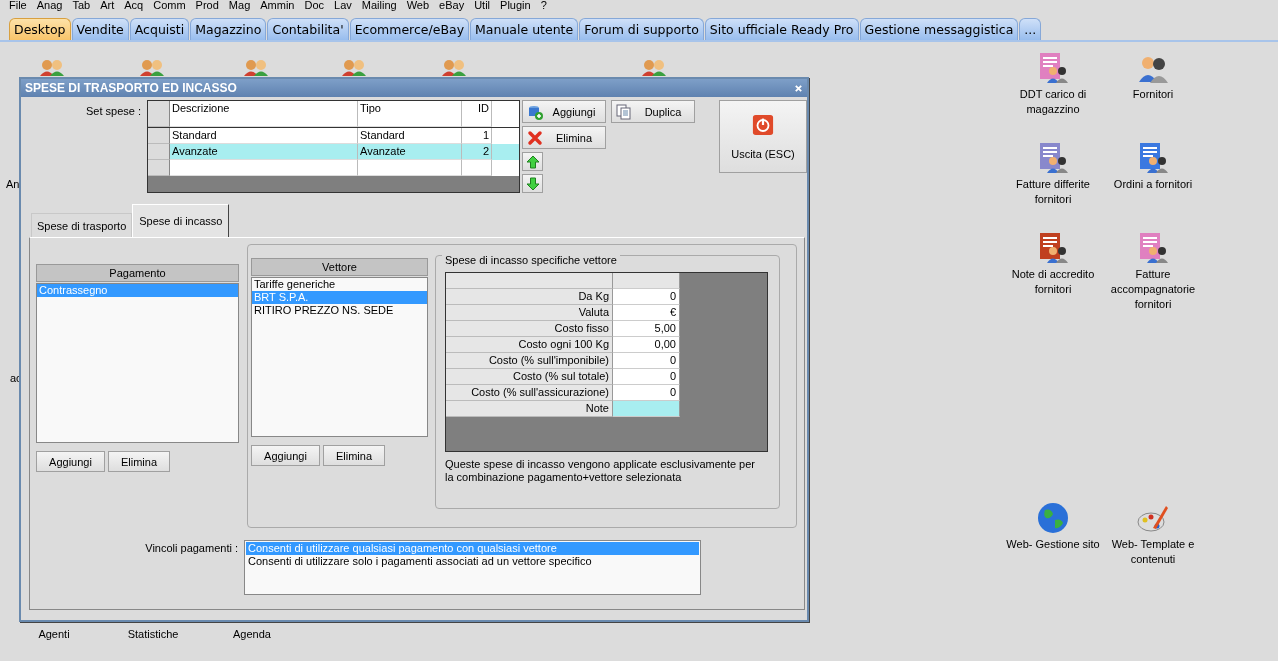 The image size is (1278, 661). I want to click on menu-item: File, so click(18, 6).